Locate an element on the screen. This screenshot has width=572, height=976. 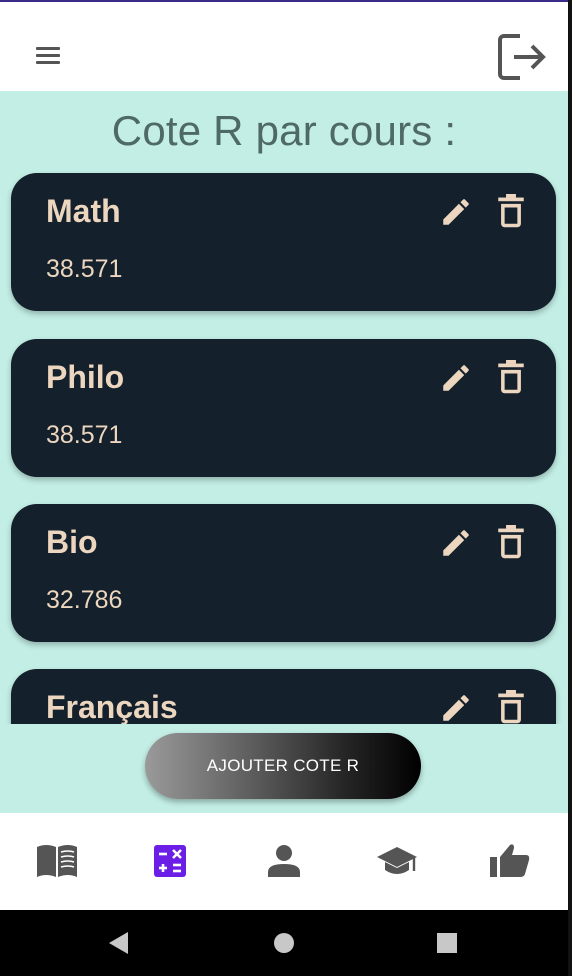
recents-icon is located at coordinates (447, 943).